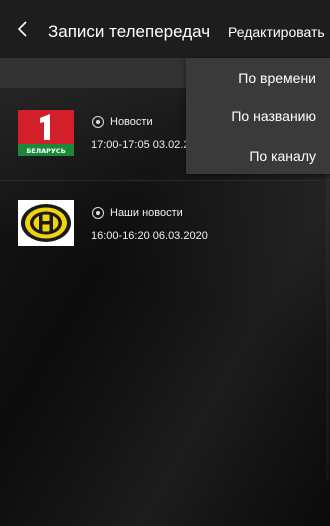  What do you see at coordinates (140, 145) in the screenshot?
I see `program-time: 17:00-17:05 03.02.2` at bounding box center [140, 145].